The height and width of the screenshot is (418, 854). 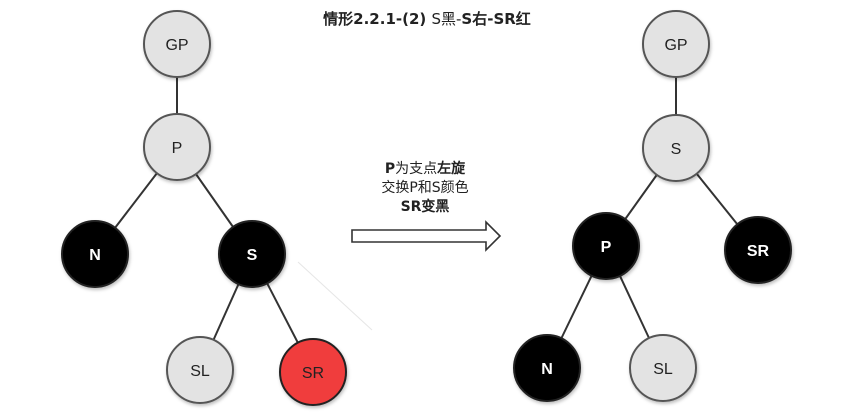 I want to click on before-node-sr: SR, so click(x=313, y=372).